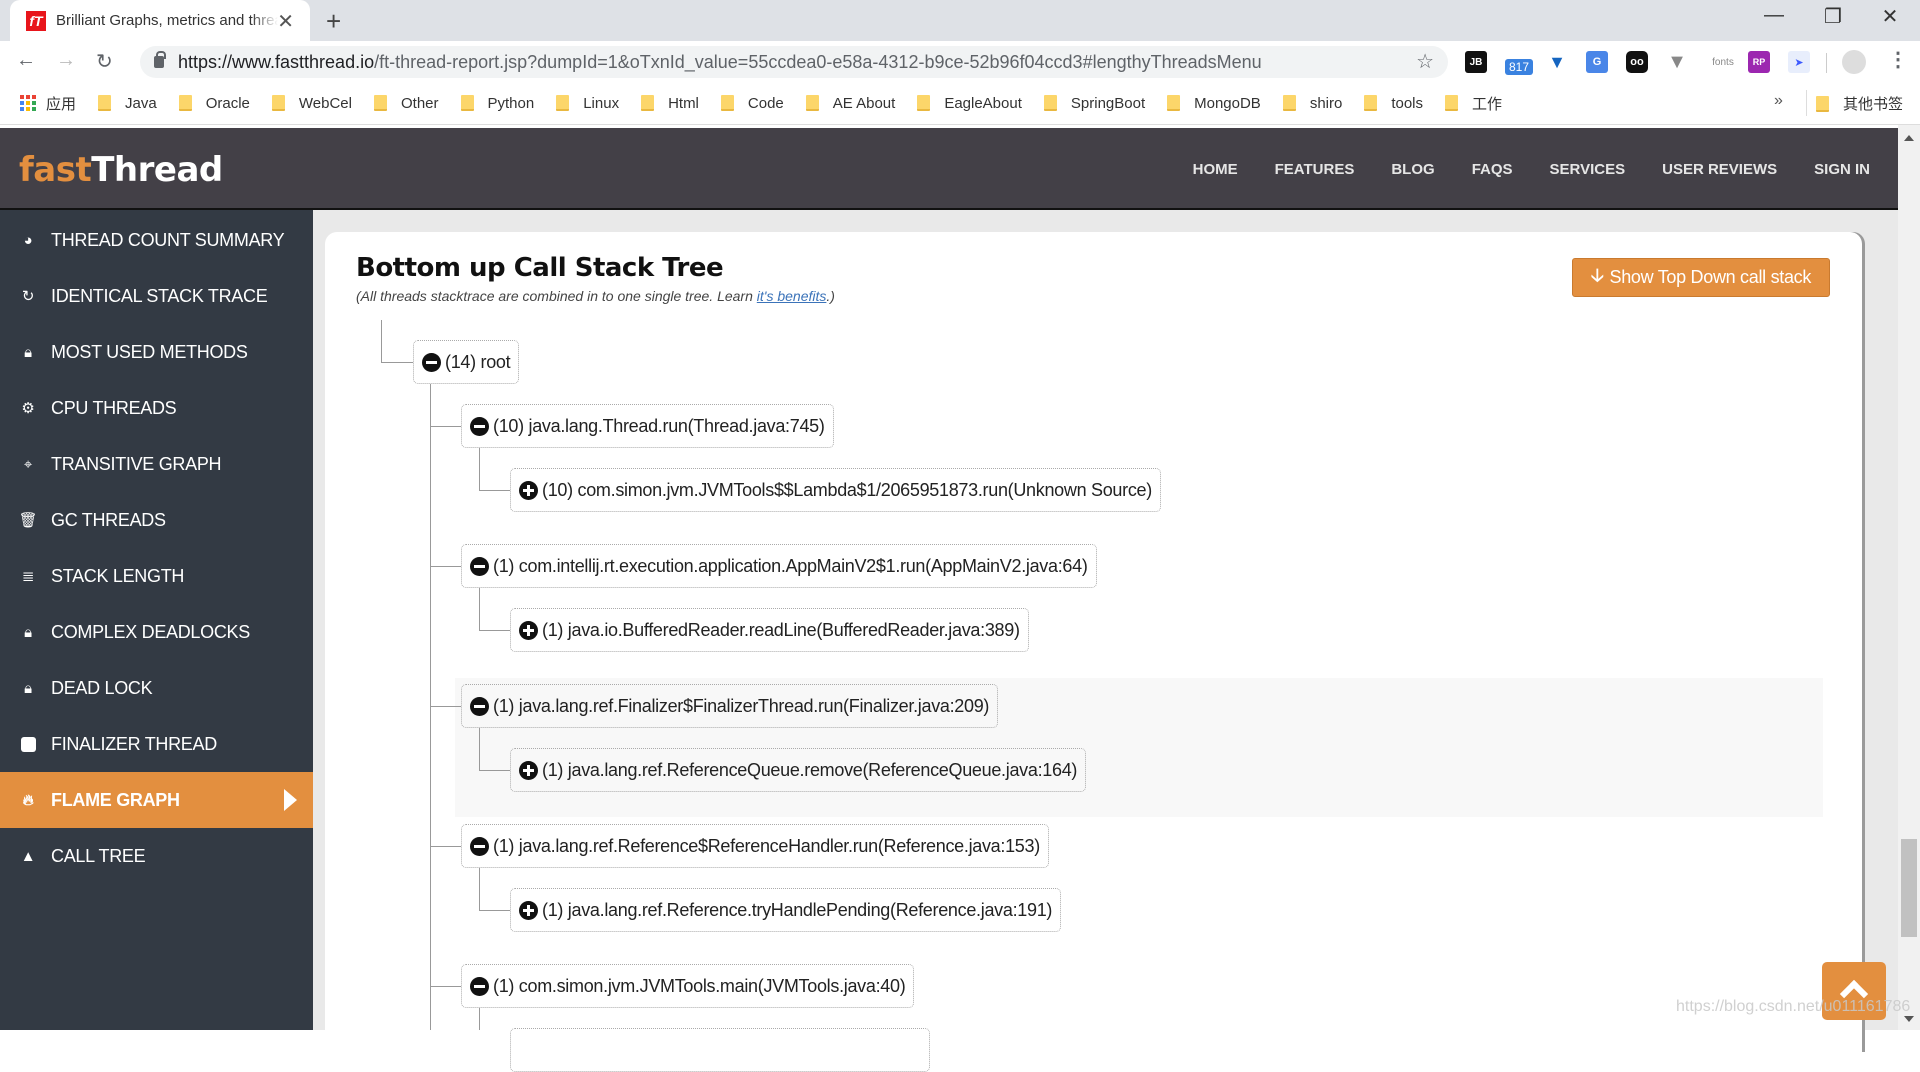 This screenshot has width=1920, height=1072. I want to click on bookmark-star-icon: ☆, so click(1425, 61).